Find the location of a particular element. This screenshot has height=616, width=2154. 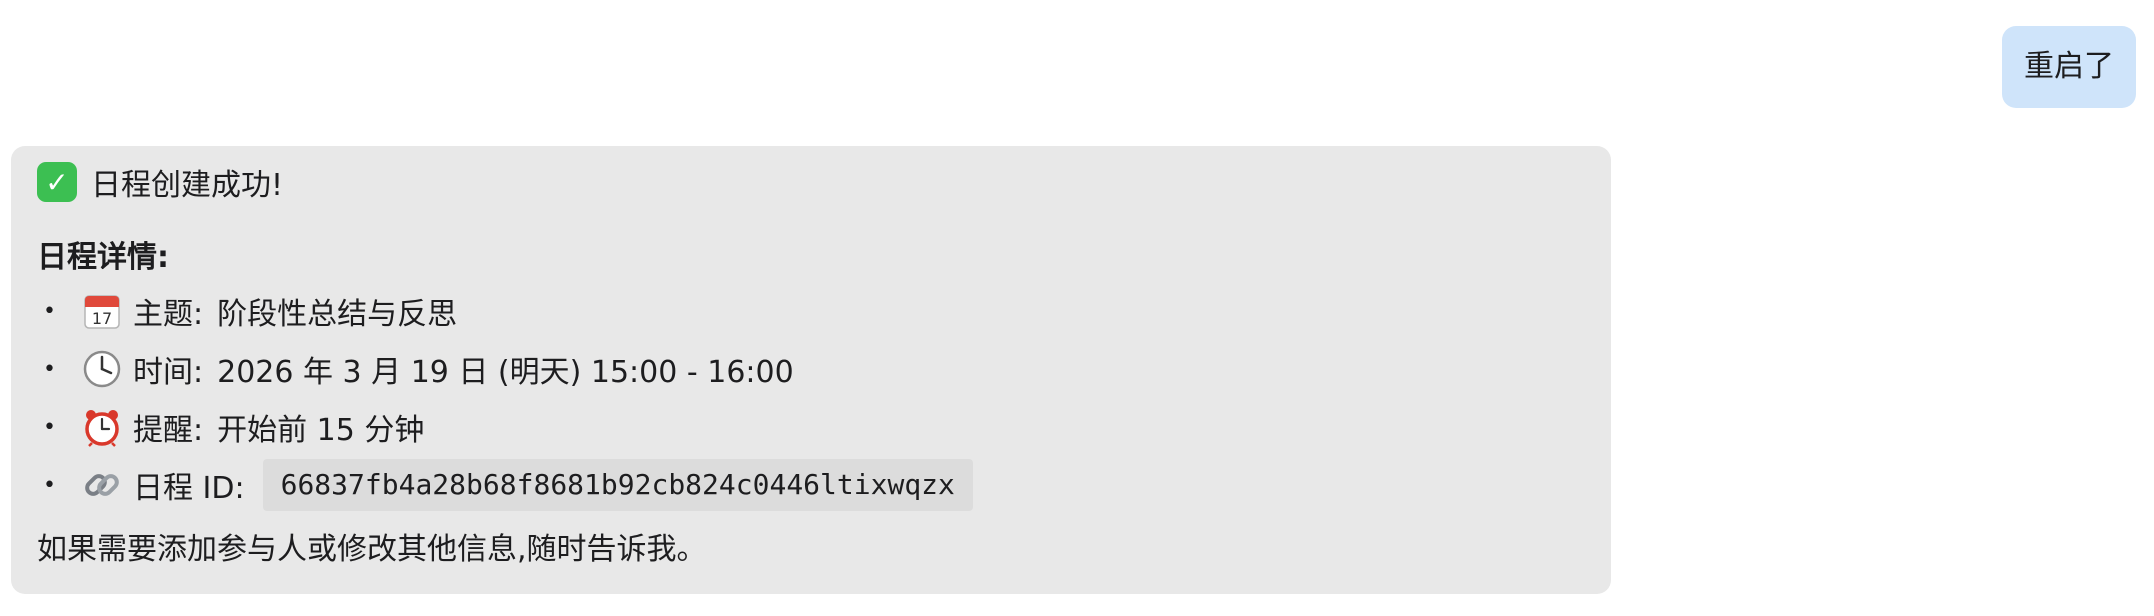

user-message-bubble: 重启了 is located at coordinates (2069, 67).